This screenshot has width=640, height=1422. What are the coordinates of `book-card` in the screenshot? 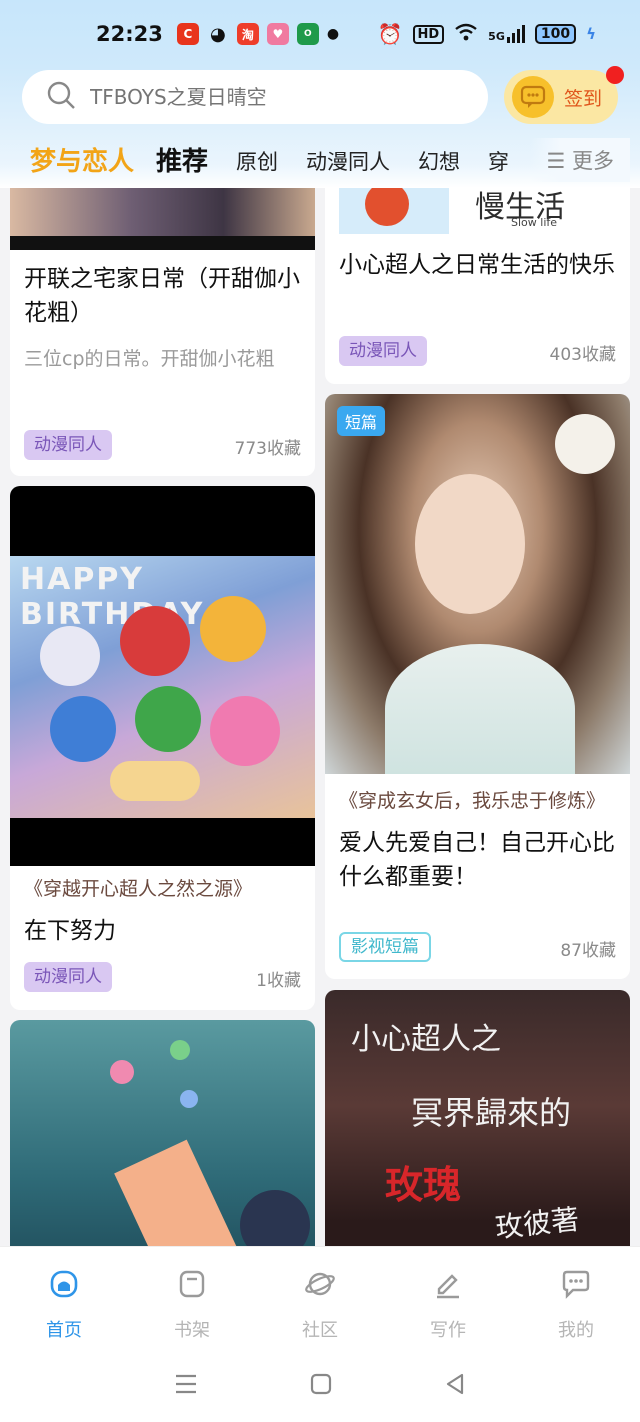 It's located at (162, 1133).